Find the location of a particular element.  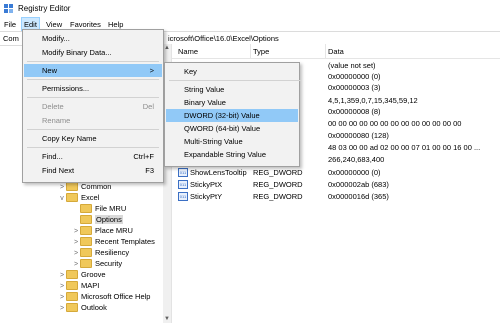

title-bar: Registry Editor is located at coordinates (250, 8).